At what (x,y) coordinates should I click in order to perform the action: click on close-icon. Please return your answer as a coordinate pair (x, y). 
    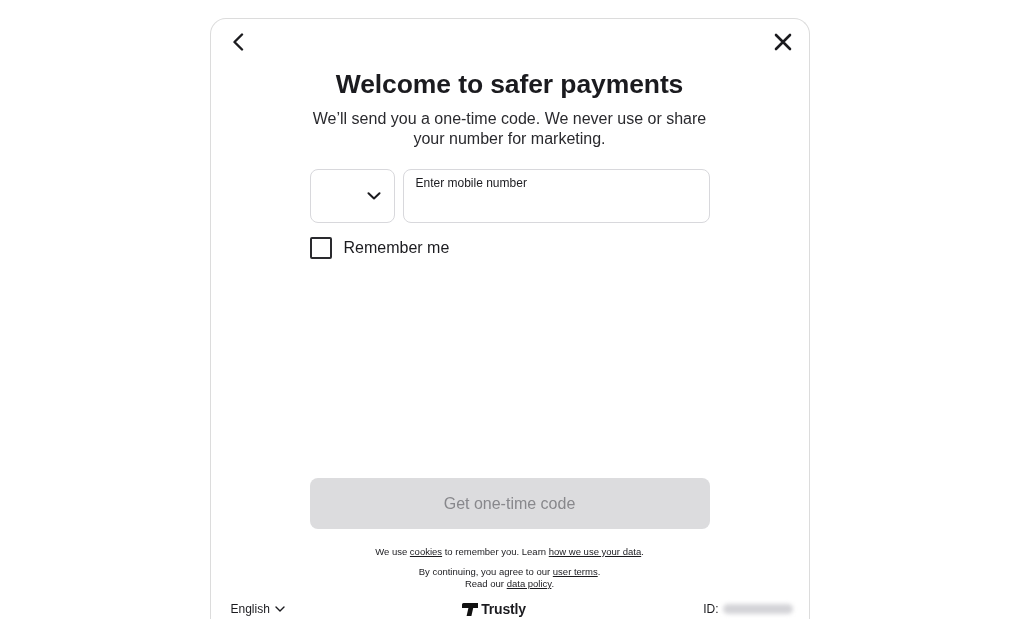
    Looking at the image, I should click on (782, 42).